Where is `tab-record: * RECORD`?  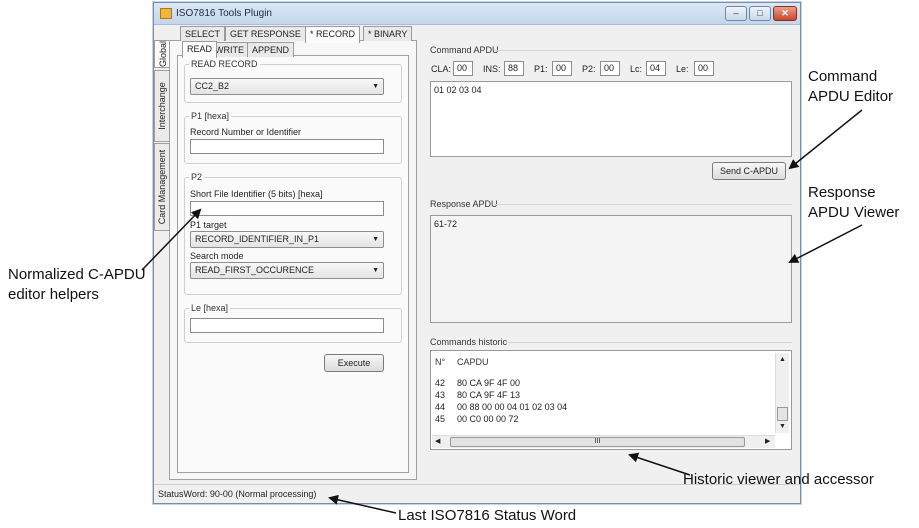
tab-record: * RECORD is located at coordinates (333, 34).